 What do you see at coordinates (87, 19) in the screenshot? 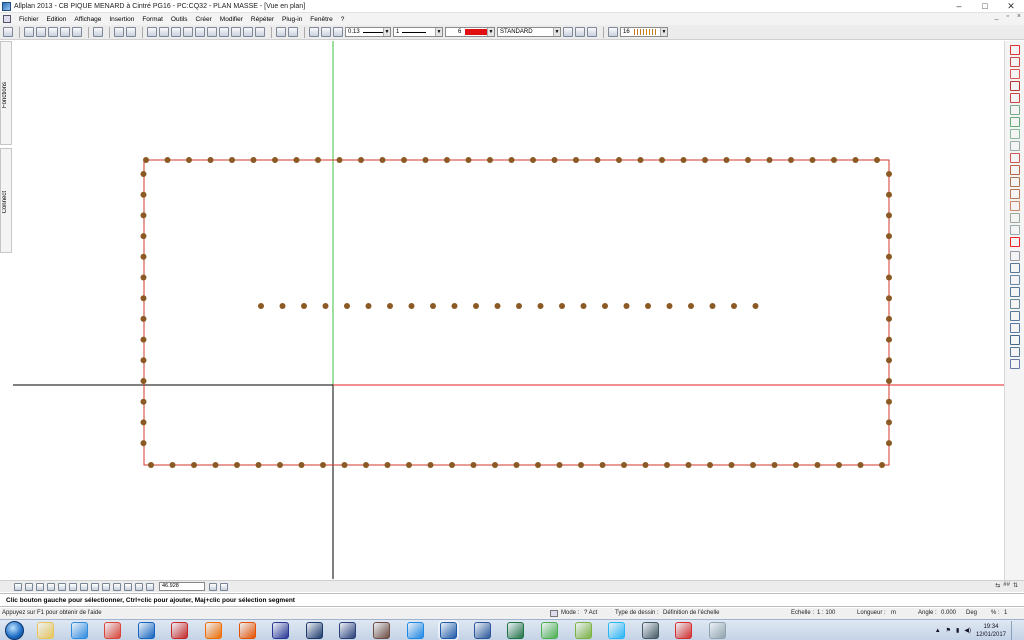
I see `menu-affichage: Affichage` at bounding box center [87, 19].